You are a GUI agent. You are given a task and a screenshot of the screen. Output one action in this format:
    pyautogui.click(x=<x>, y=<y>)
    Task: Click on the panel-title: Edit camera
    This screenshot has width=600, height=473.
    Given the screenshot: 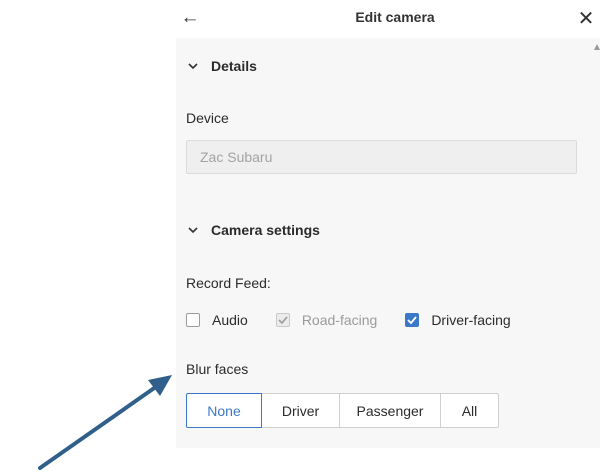 What is the action you would take?
    pyautogui.click(x=395, y=17)
    